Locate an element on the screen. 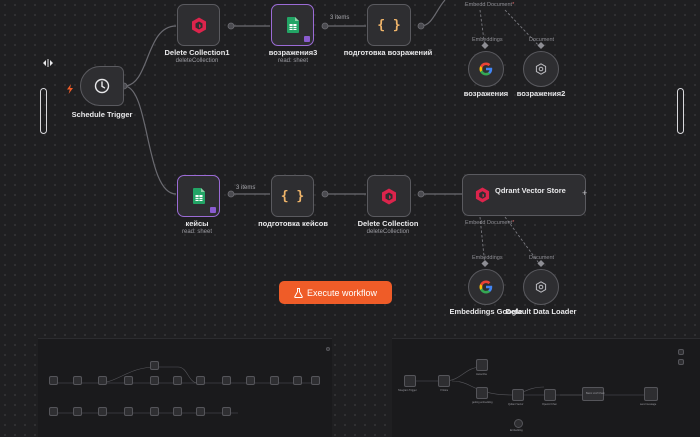  port-document-top: Document is located at coordinates (542, 40).